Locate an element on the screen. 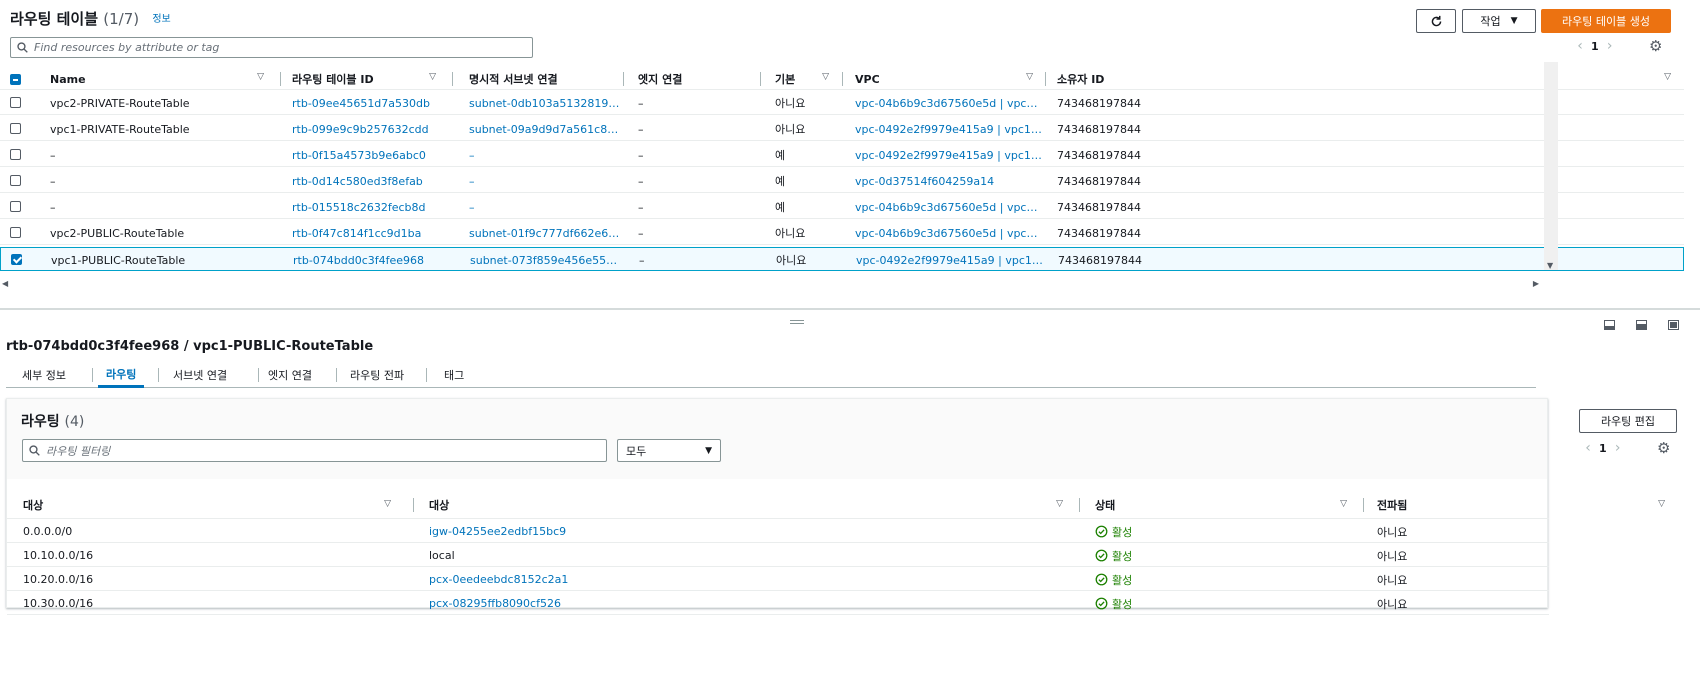 This screenshot has width=1700, height=688. caret-down-icon: ▼ is located at coordinates (708, 450).